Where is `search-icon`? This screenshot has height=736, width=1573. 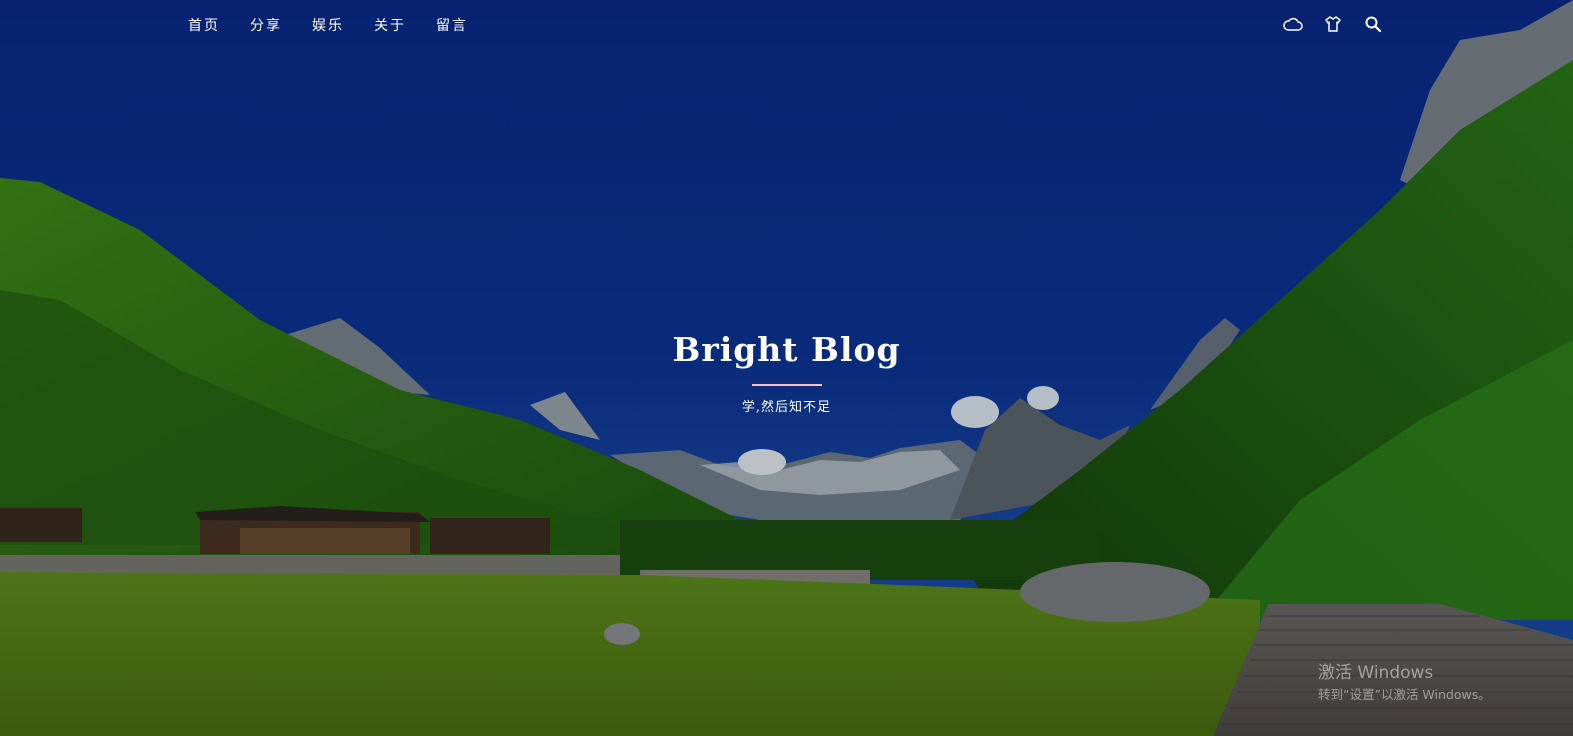
search-icon is located at coordinates (1373, 24).